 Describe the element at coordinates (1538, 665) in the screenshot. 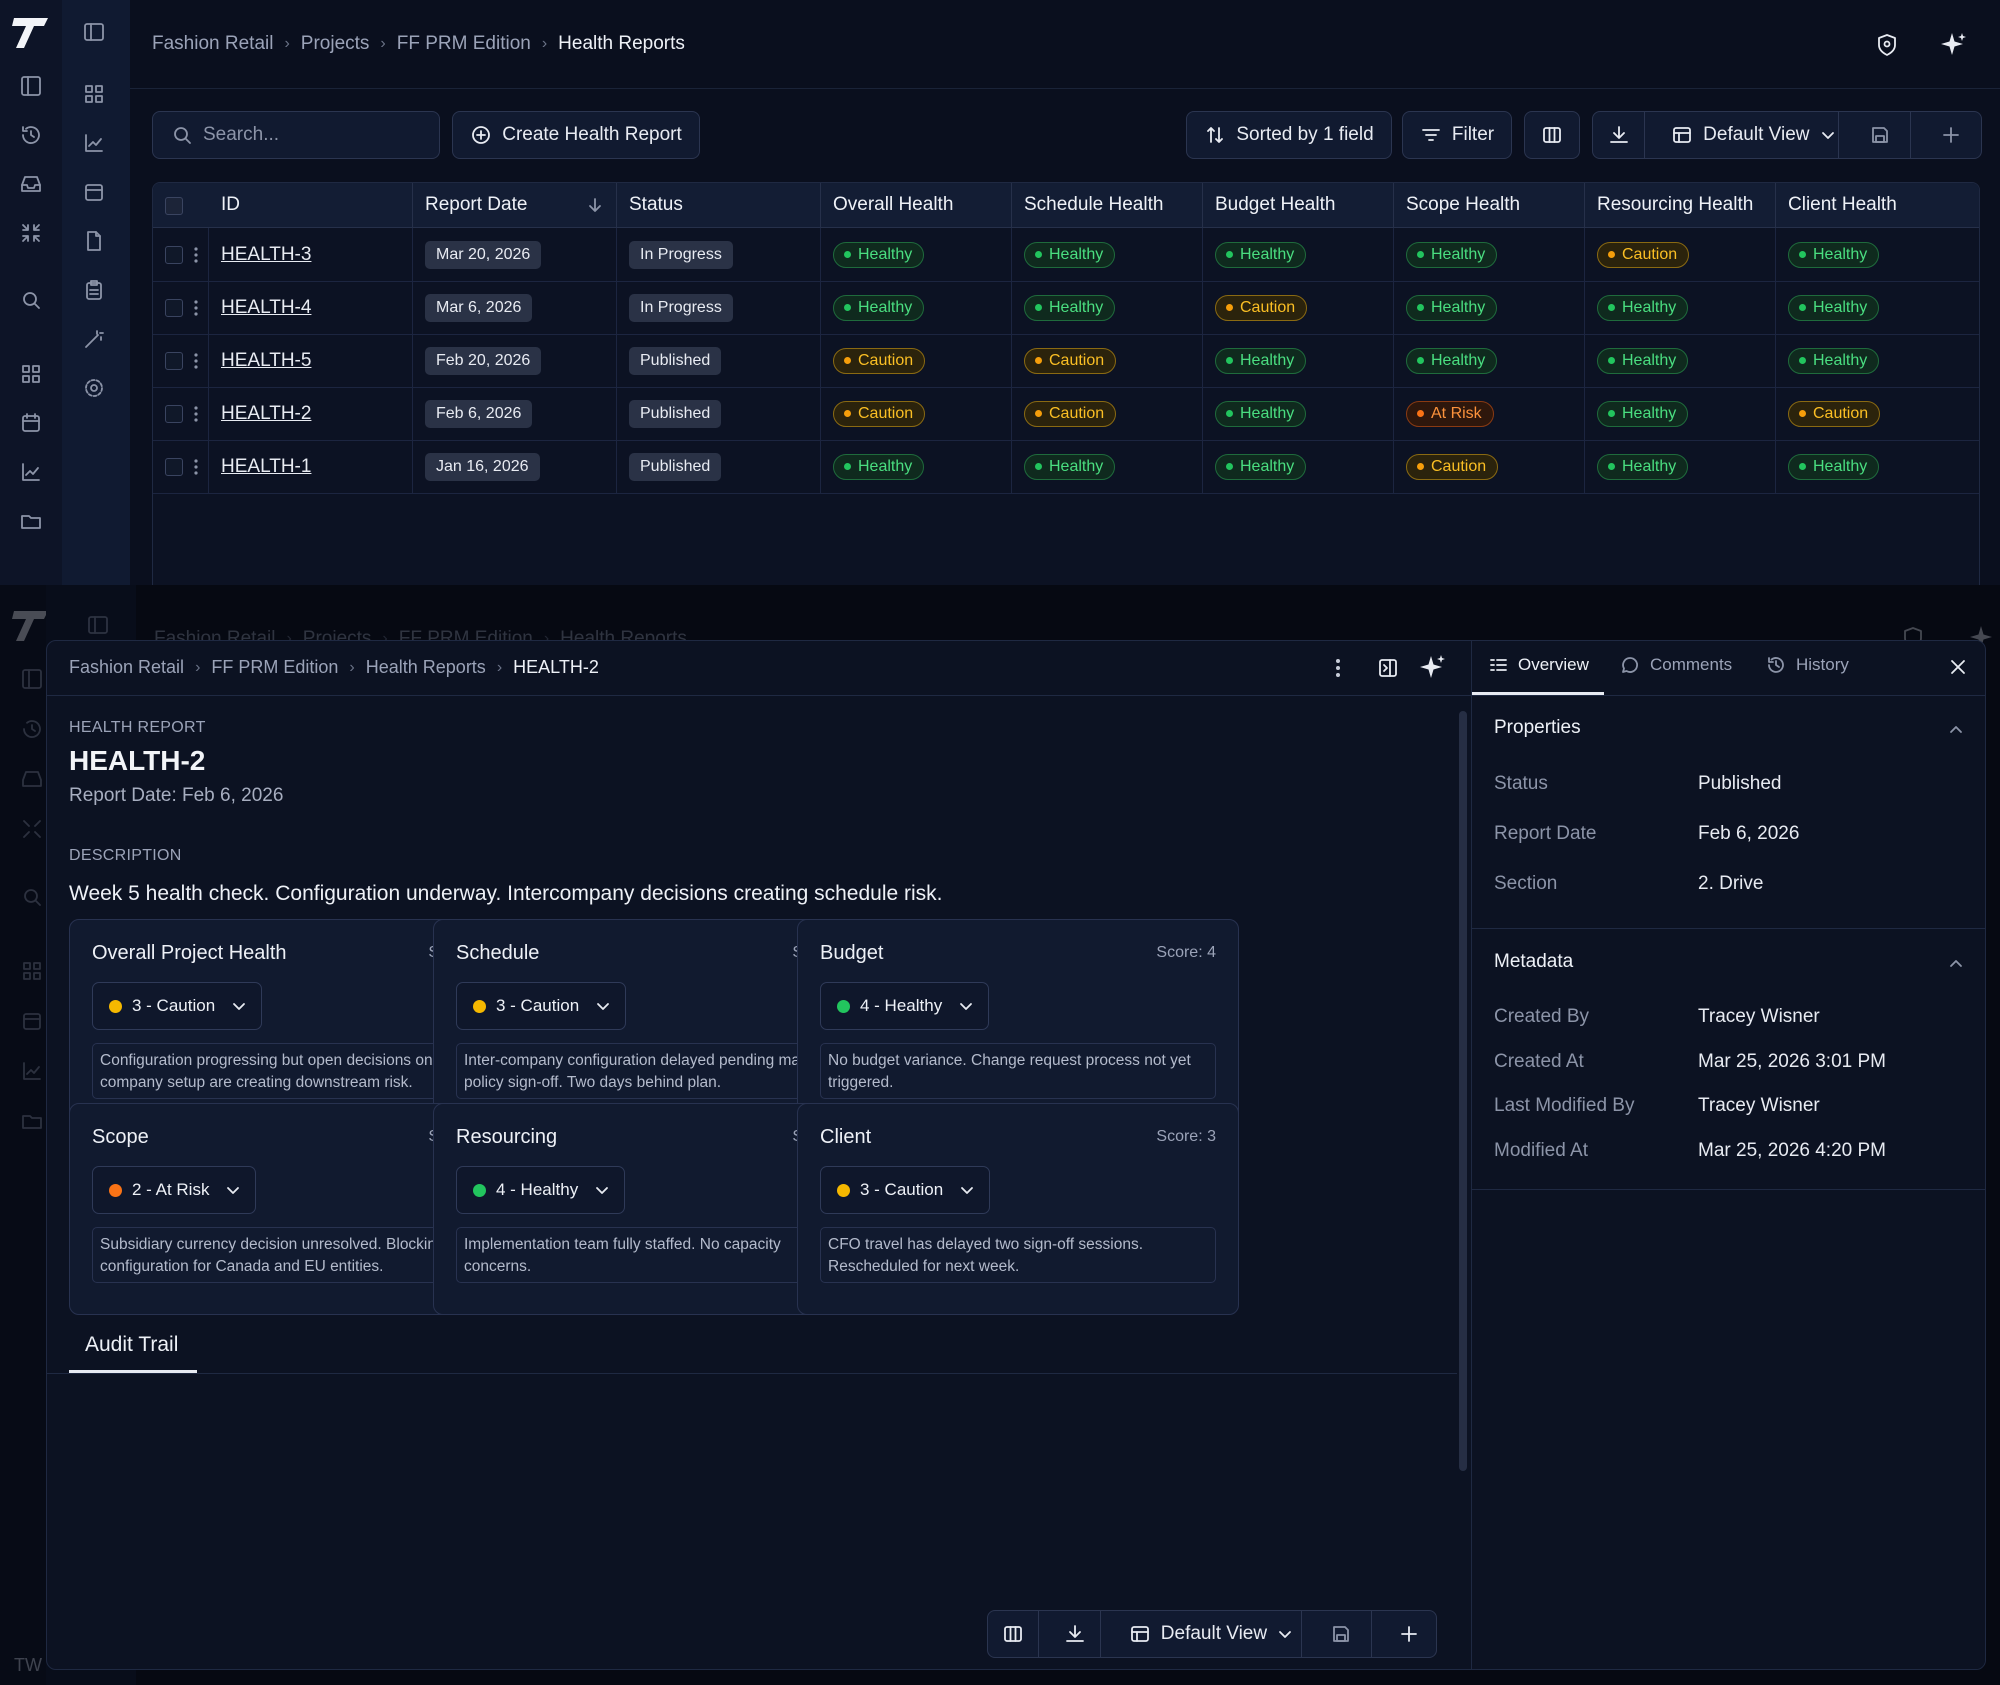

I see `tab-overview: Overview` at that location.